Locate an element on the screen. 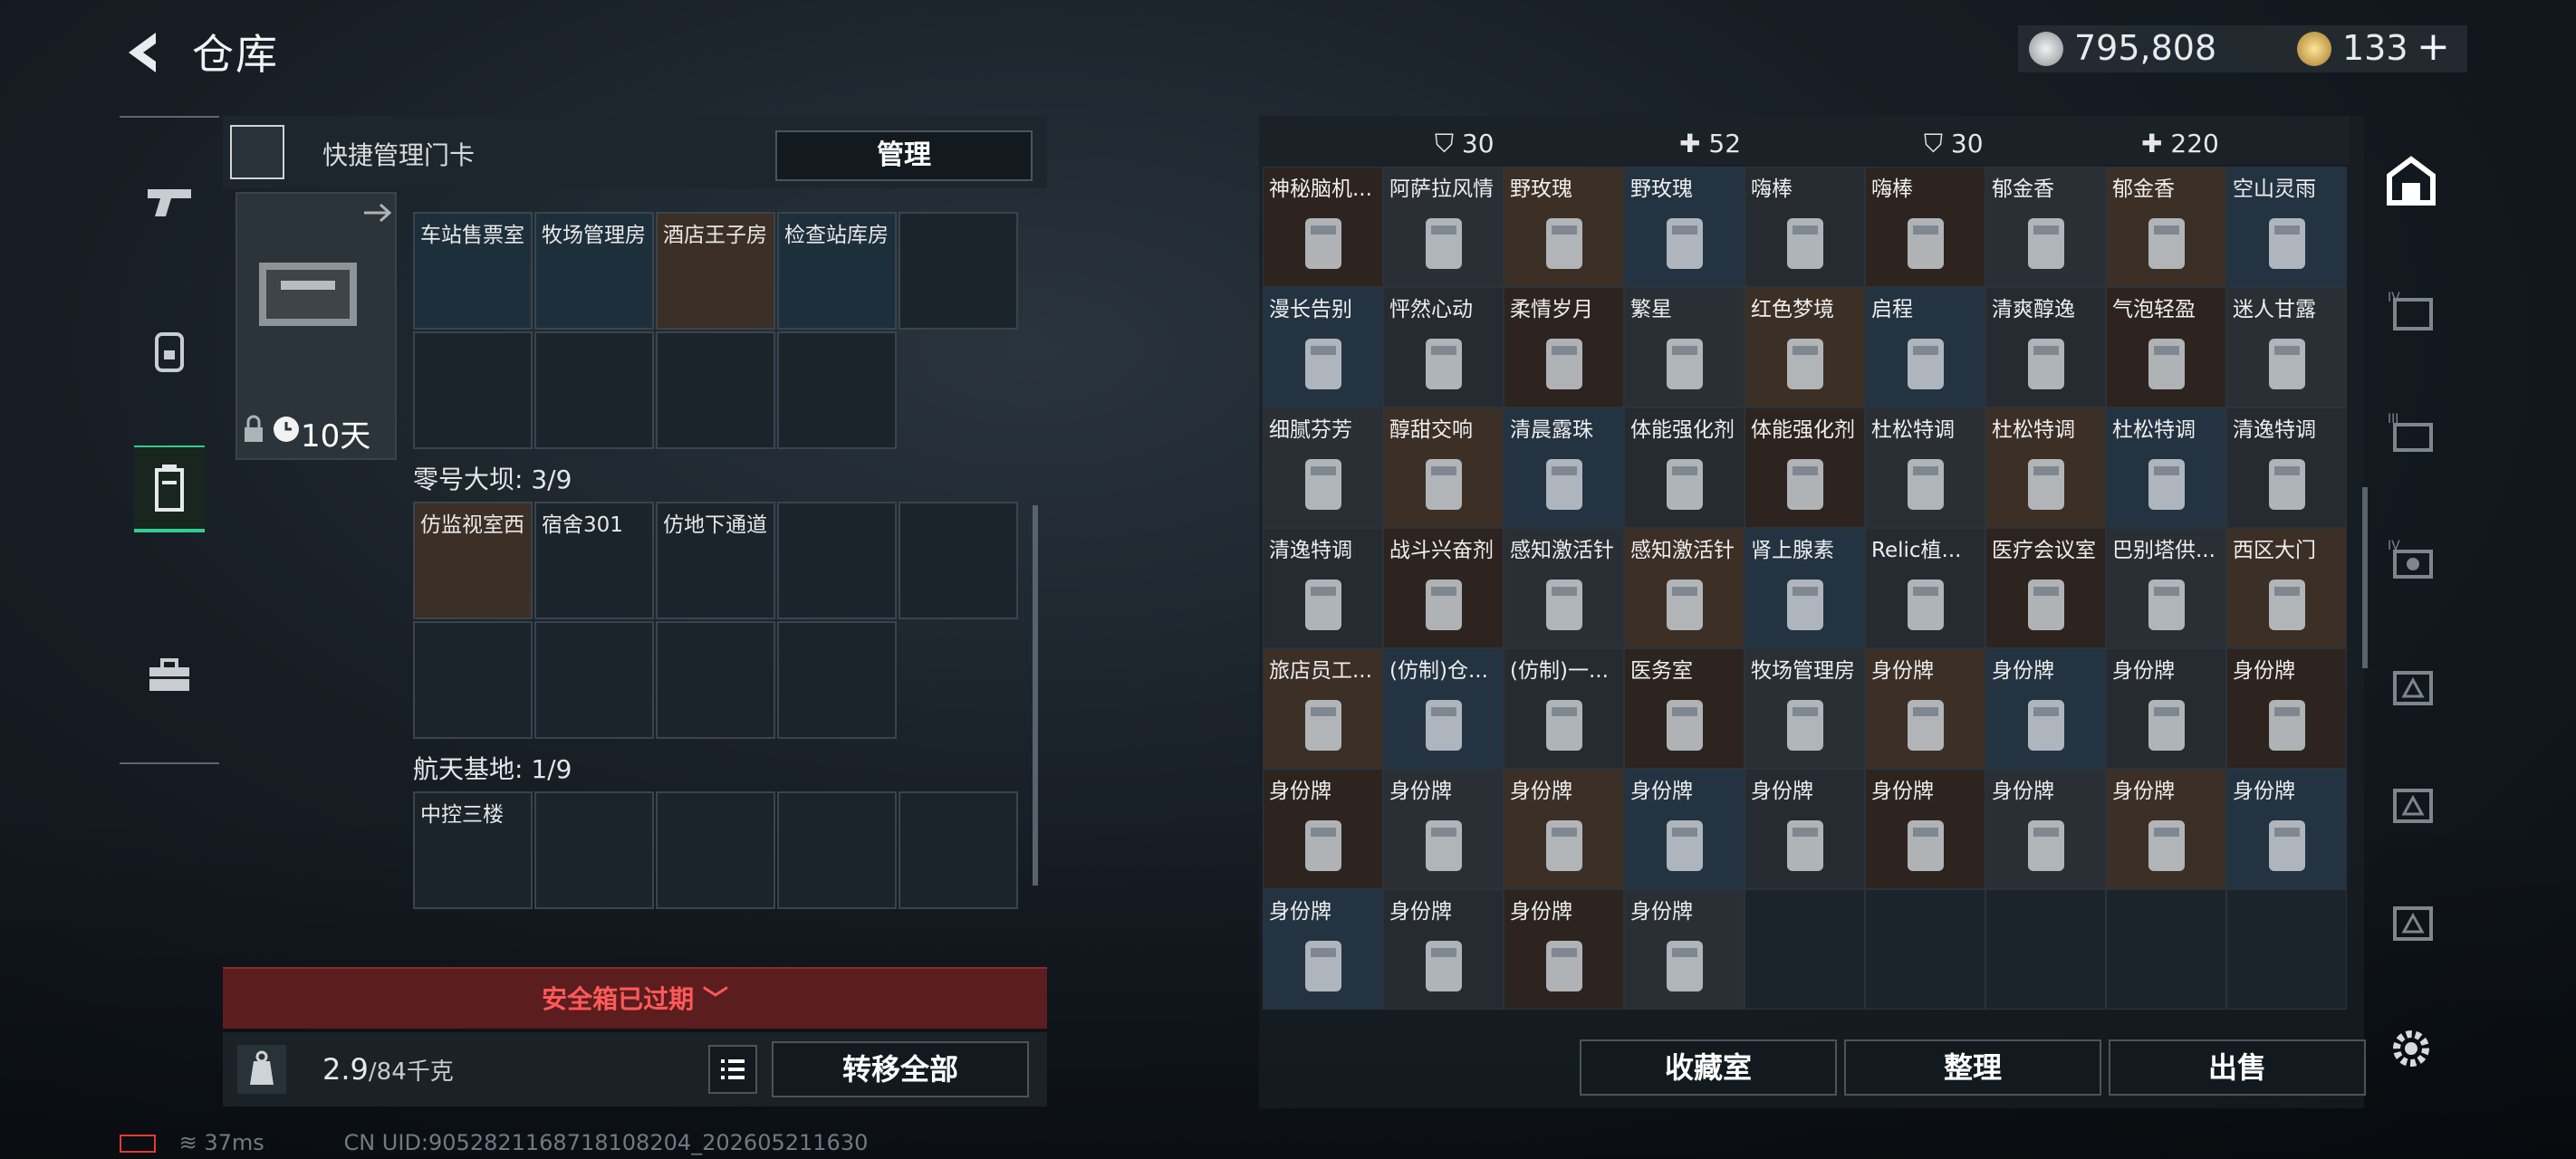  keycard-slot: 仿监视室西 is located at coordinates (473, 561).